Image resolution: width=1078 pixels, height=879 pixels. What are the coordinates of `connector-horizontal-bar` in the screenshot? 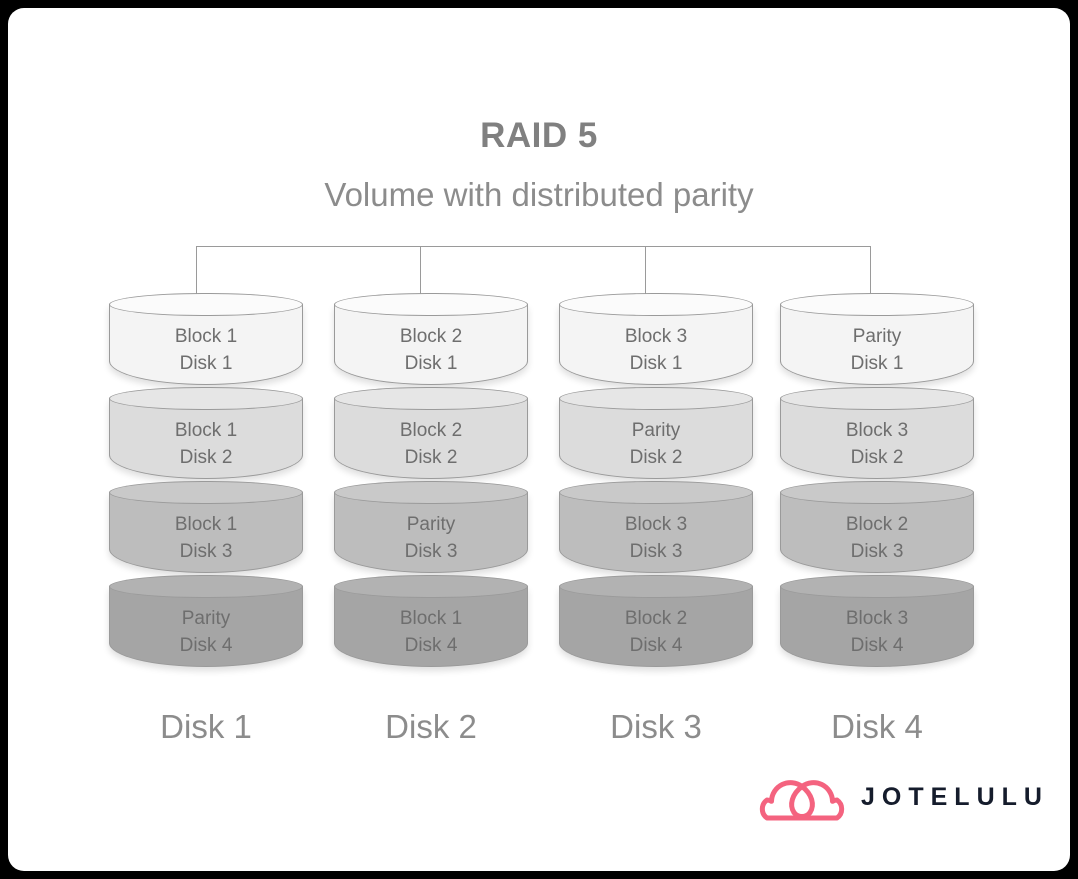 It's located at (533, 246).